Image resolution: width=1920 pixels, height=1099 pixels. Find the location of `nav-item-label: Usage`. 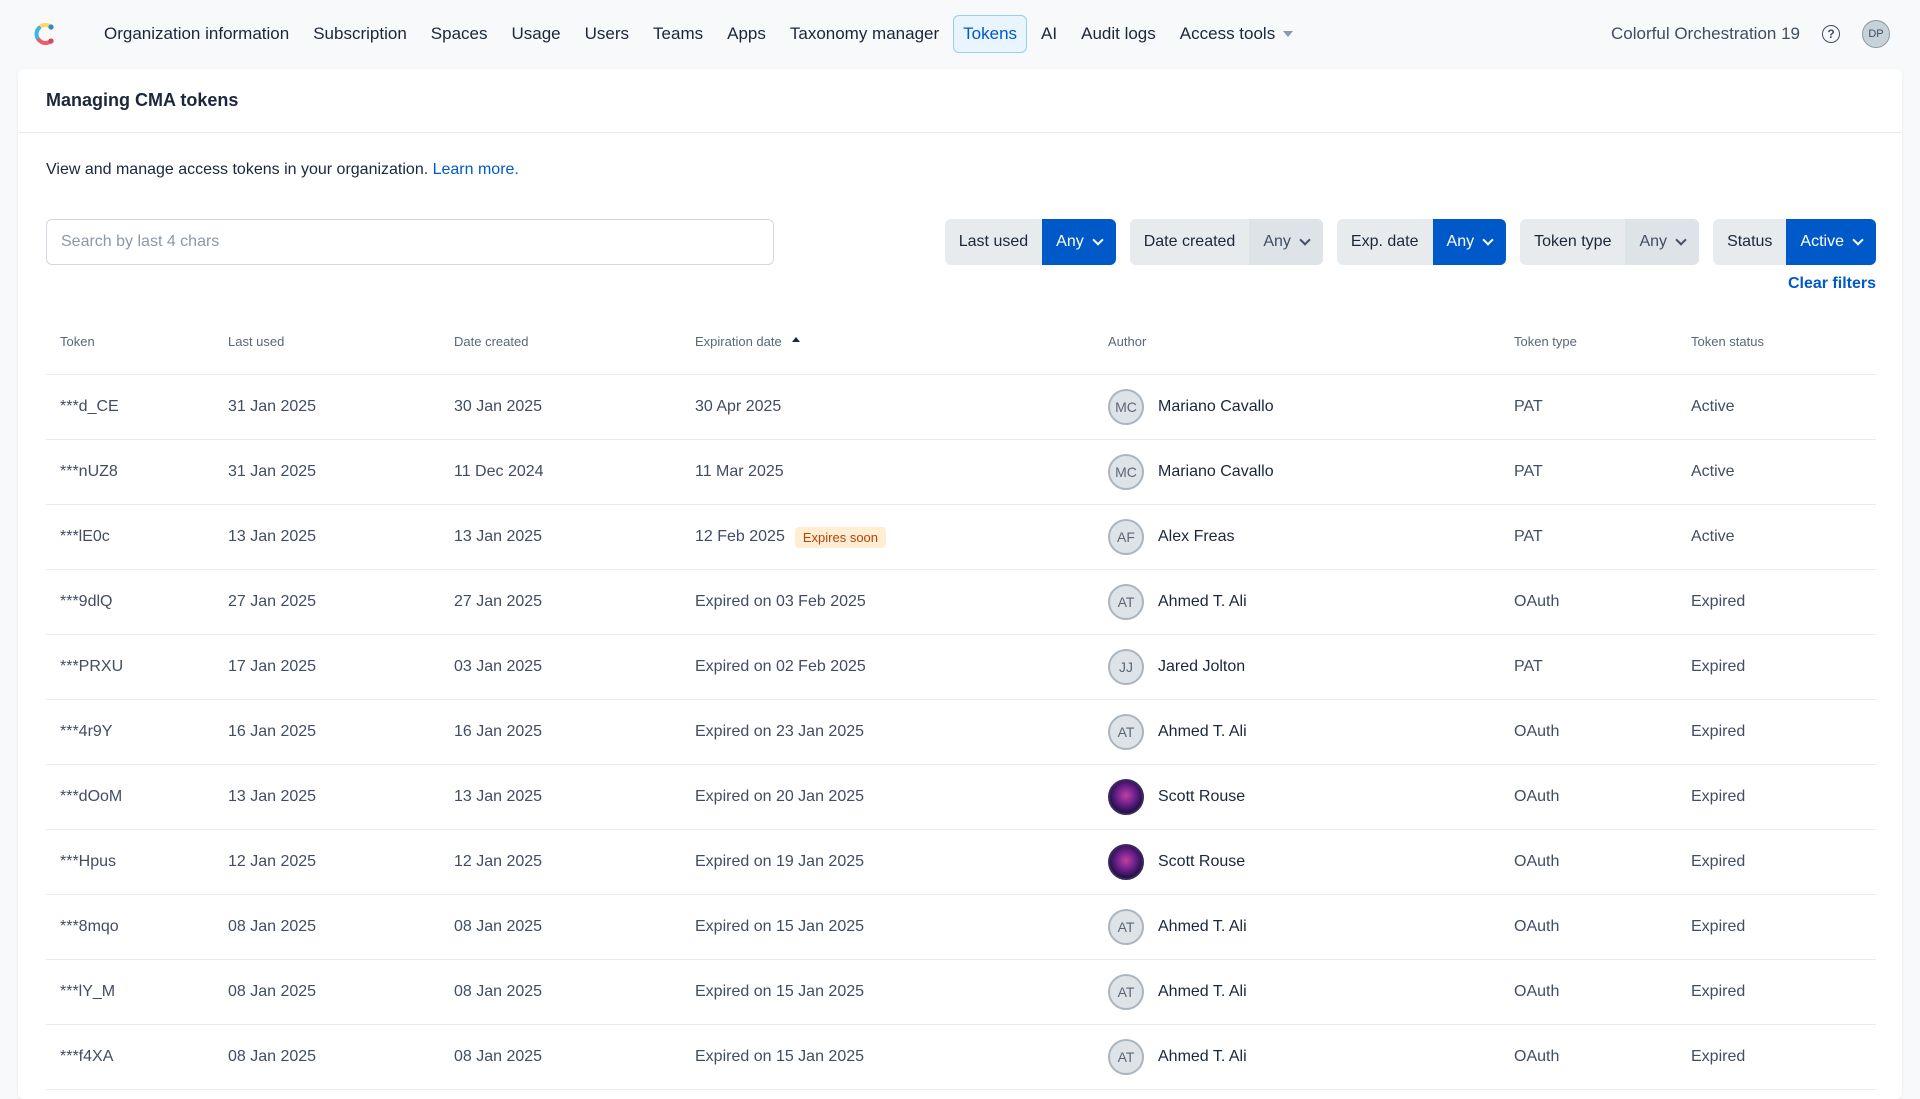

nav-item-label: Usage is located at coordinates (536, 33).